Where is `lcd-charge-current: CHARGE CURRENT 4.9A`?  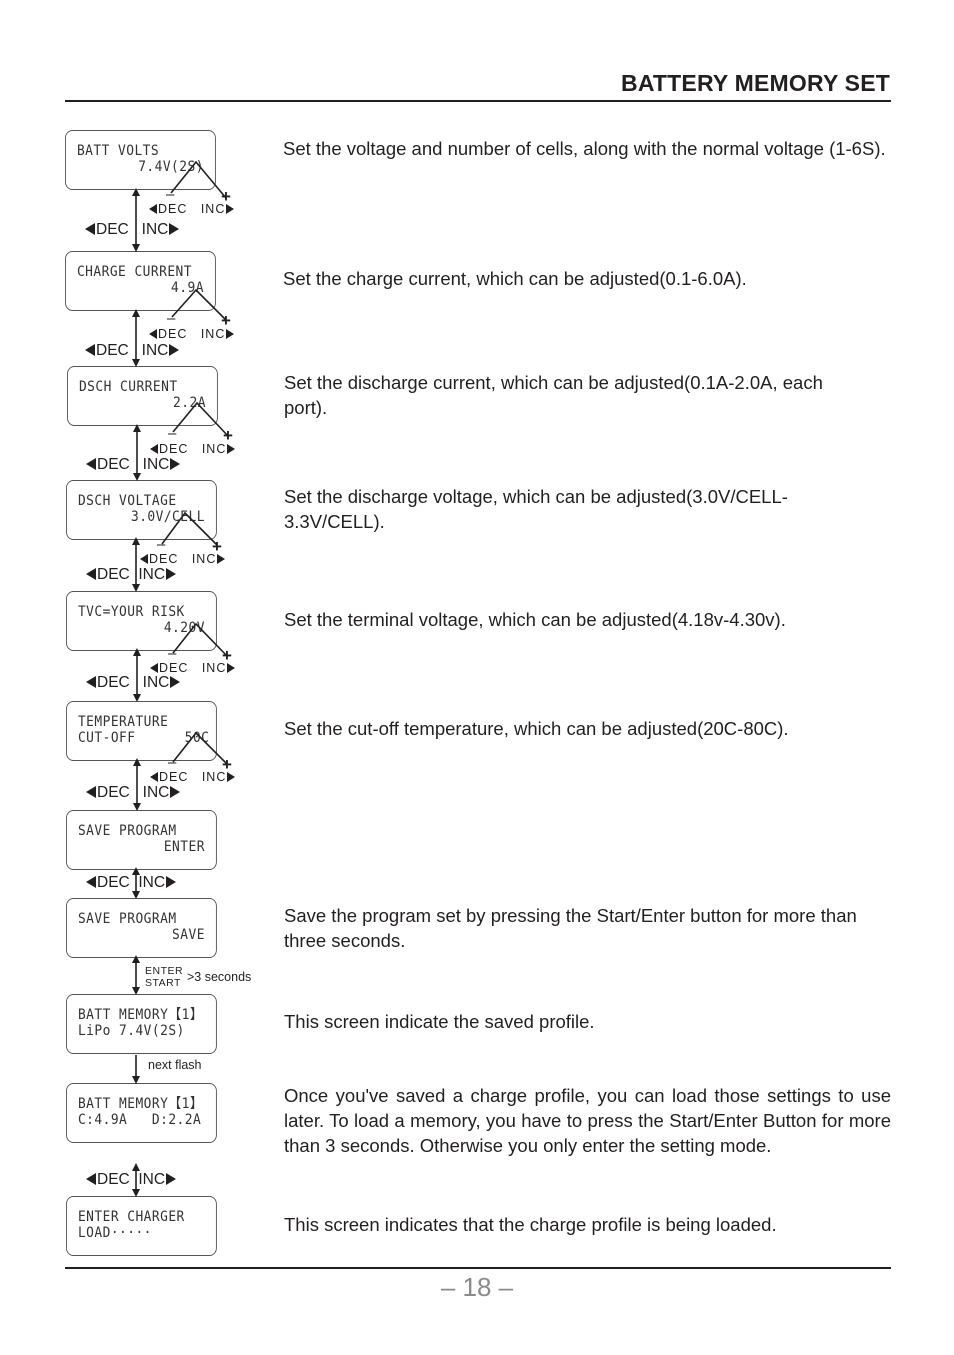
lcd-charge-current: CHARGE CURRENT 4.9A is located at coordinates (140, 281).